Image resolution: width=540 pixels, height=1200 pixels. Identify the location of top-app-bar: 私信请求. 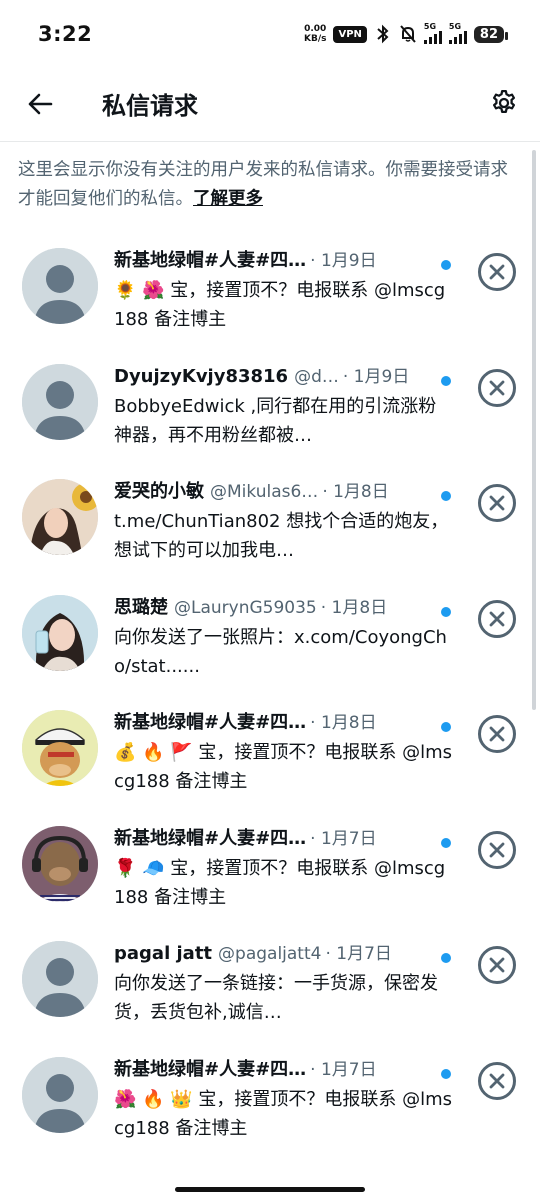
(270, 105).